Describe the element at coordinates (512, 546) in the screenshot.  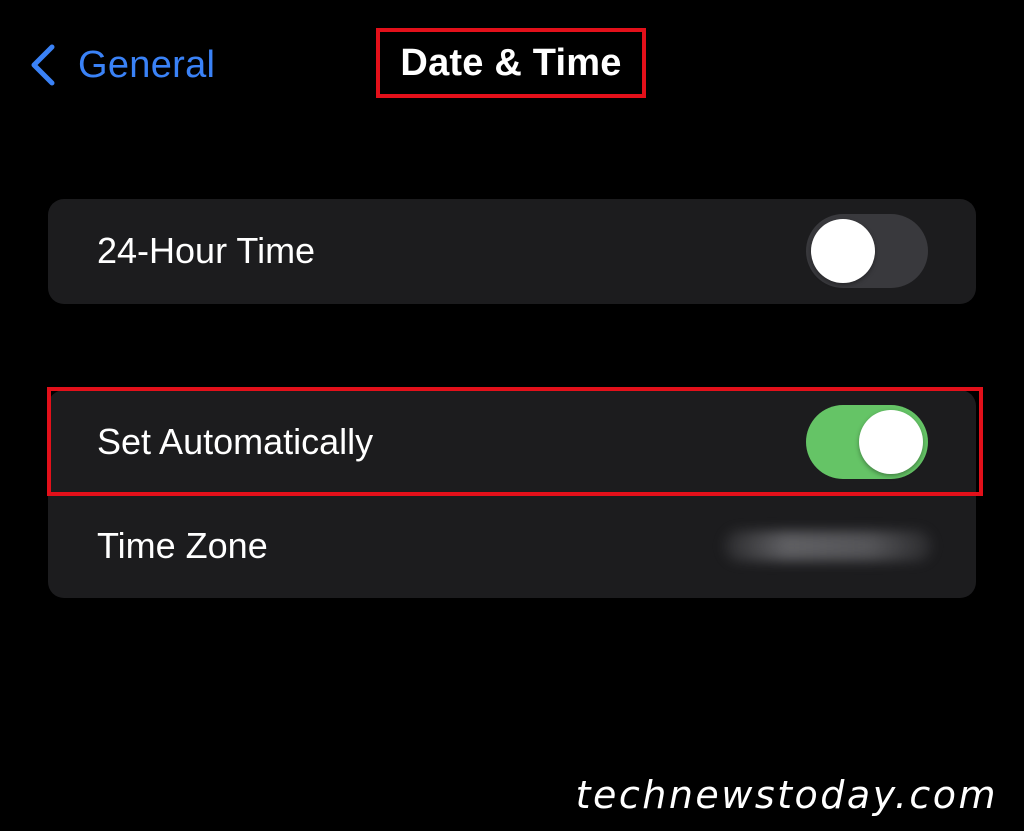
I see `row-time-zone: Time Zone` at that location.